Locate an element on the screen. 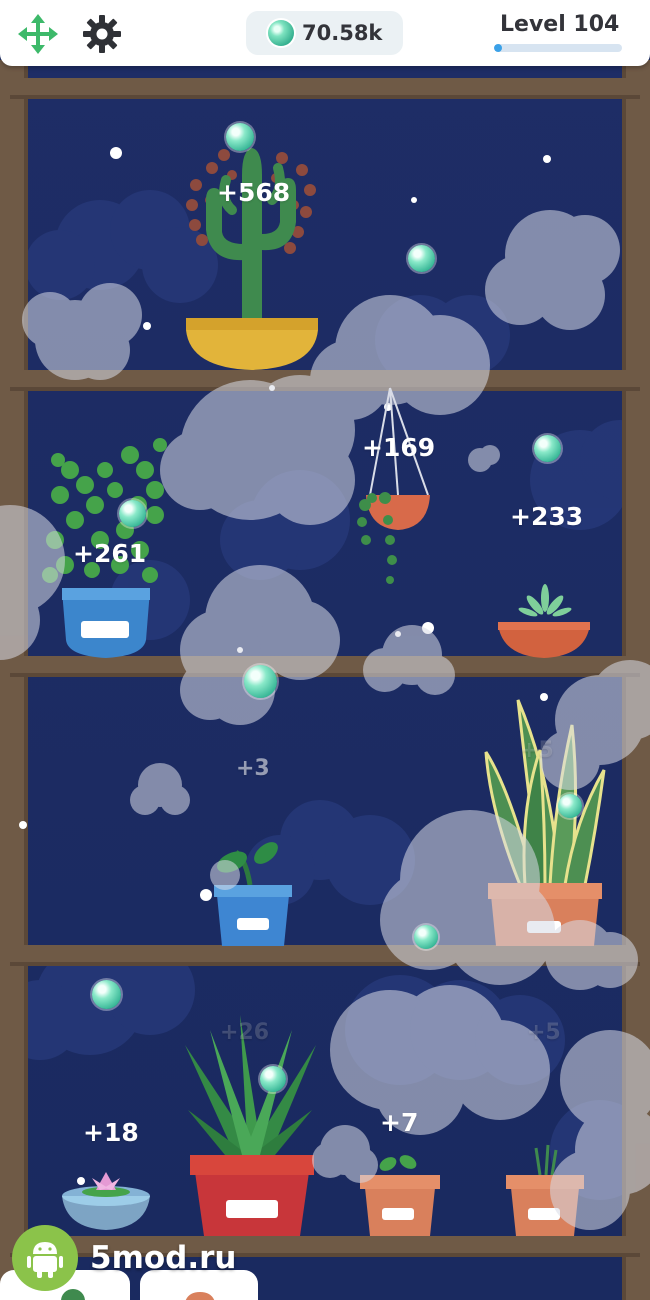 This screenshot has width=650, height=1300. reward-label-succulent: +233 is located at coordinates (547, 516).